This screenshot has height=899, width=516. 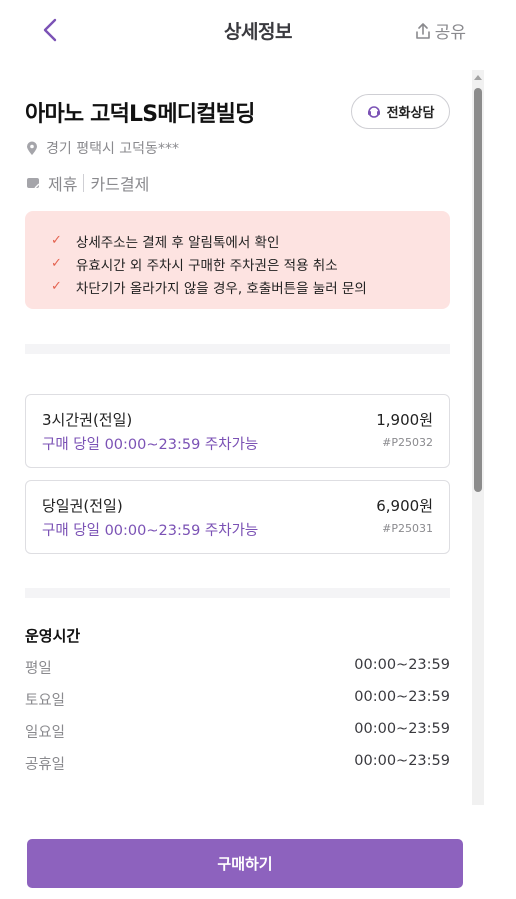 I want to click on hours-row: 공휴일 00:00~23:59, so click(x=237, y=763).